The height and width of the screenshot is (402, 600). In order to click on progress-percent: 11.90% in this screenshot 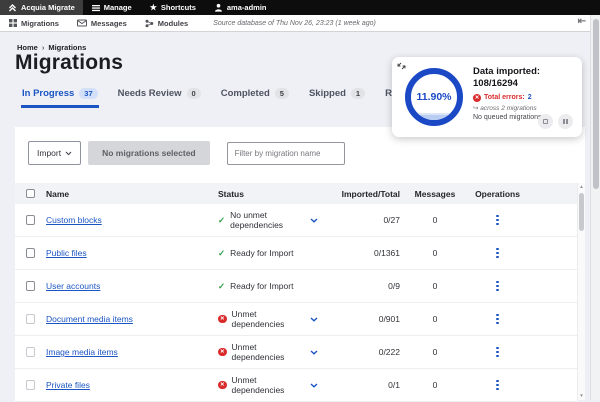, I will do `click(434, 97)`.